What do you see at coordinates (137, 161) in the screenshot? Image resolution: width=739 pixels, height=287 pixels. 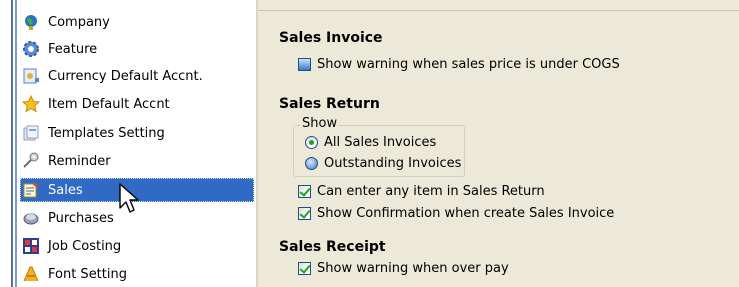 I see `nav-item-reminder: Reminder` at bounding box center [137, 161].